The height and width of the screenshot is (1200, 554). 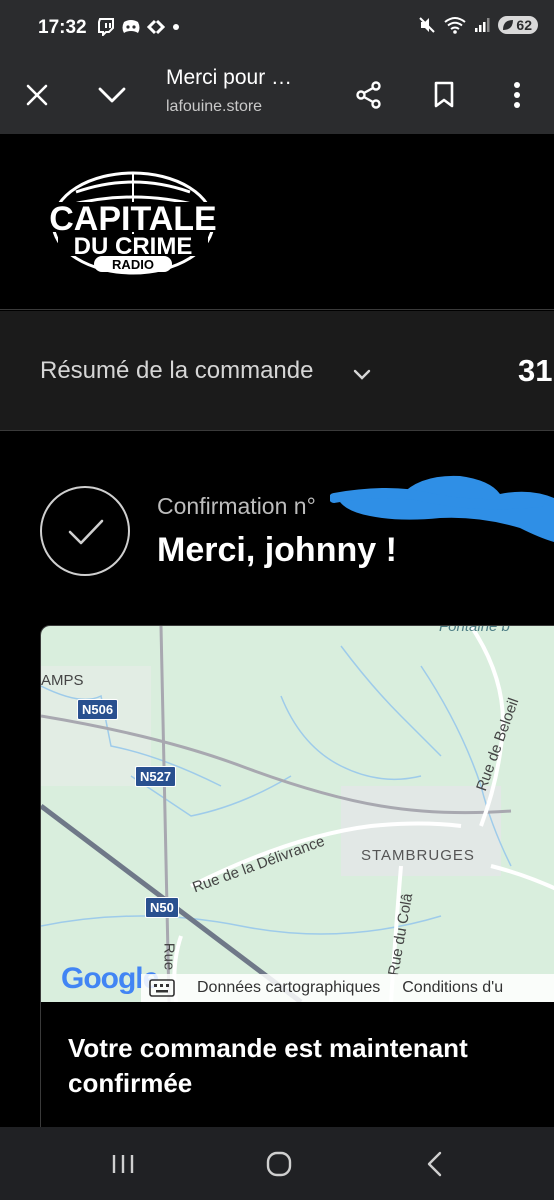 What do you see at coordinates (156, 776) in the screenshot?
I see `road-badge-n527: N527` at bounding box center [156, 776].